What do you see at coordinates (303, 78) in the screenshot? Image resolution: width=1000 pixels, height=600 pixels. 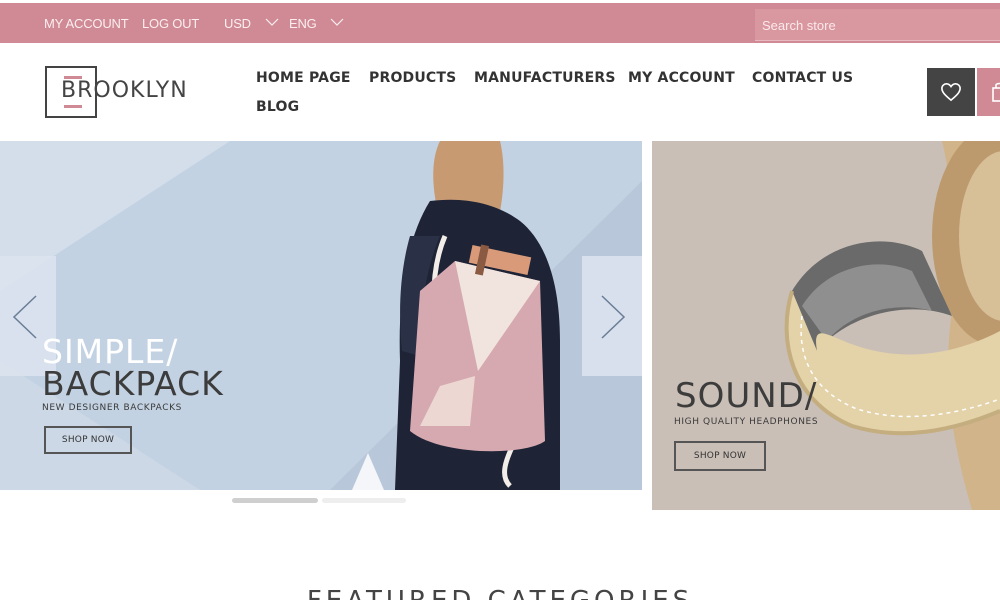 I see `nav-home-page: HOME PAGE` at bounding box center [303, 78].